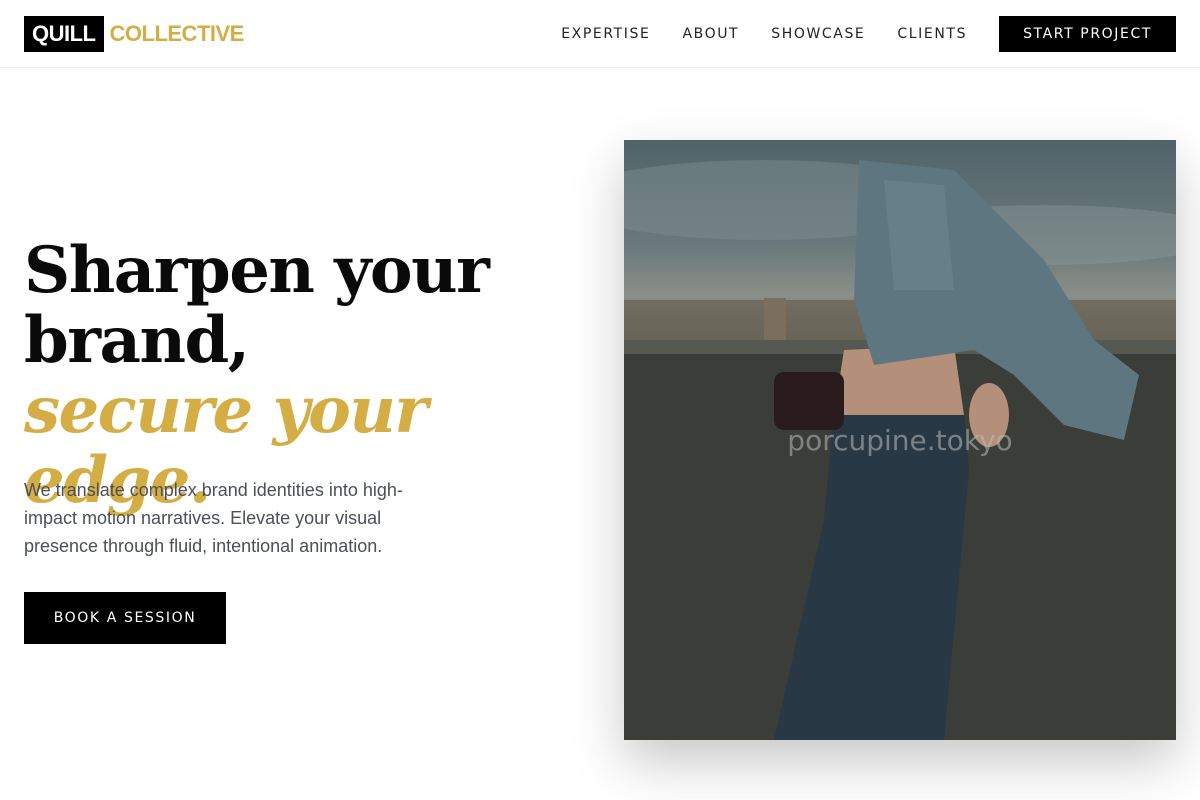  What do you see at coordinates (125, 618) in the screenshot?
I see `book-session-button: BOOK A SESSION` at bounding box center [125, 618].